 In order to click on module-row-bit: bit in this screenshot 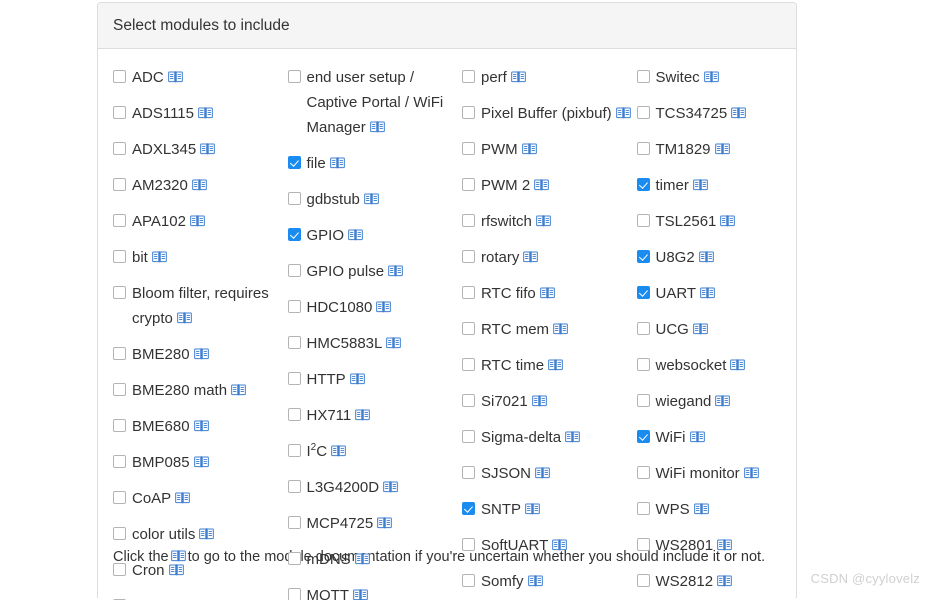, I will do `click(198, 257)`.